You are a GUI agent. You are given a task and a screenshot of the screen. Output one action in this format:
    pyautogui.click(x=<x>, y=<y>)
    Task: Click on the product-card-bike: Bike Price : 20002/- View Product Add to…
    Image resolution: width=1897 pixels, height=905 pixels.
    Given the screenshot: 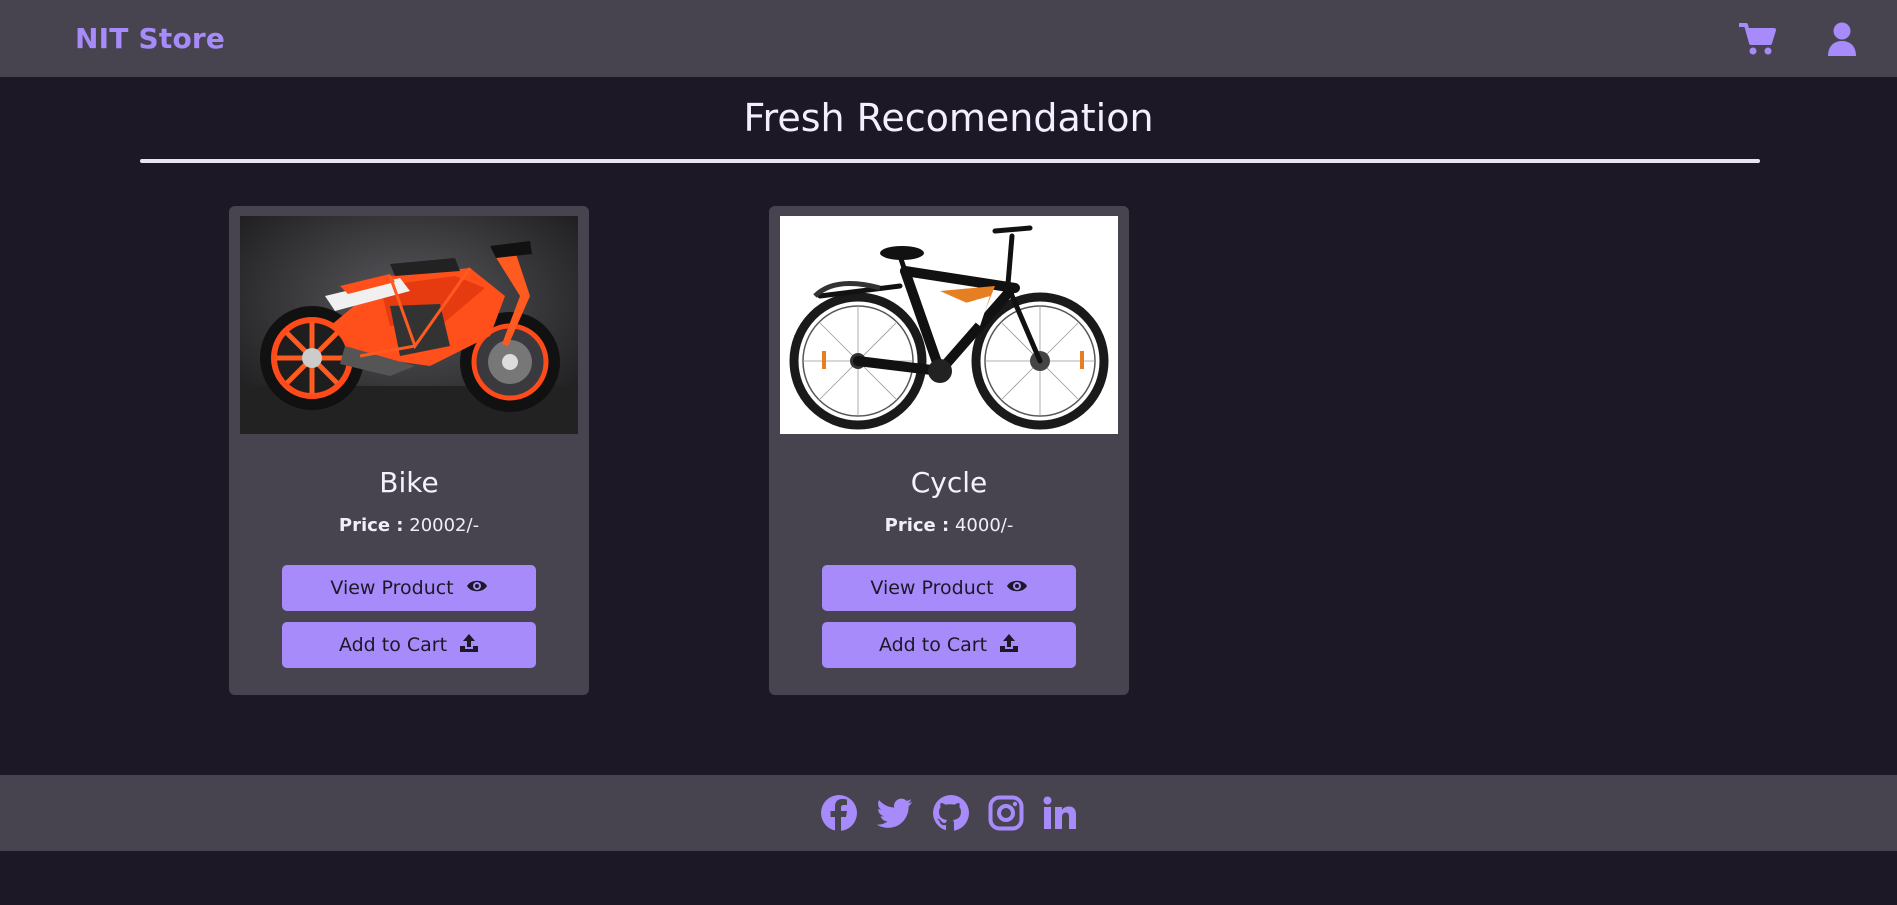 What is the action you would take?
    pyautogui.click(x=409, y=450)
    